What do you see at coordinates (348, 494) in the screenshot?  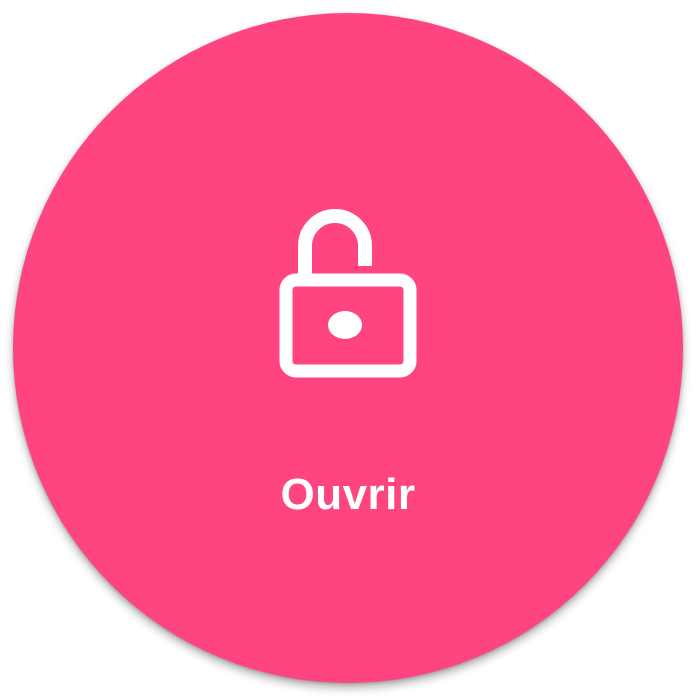 I see `button-label: Ouvrir` at bounding box center [348, 494].